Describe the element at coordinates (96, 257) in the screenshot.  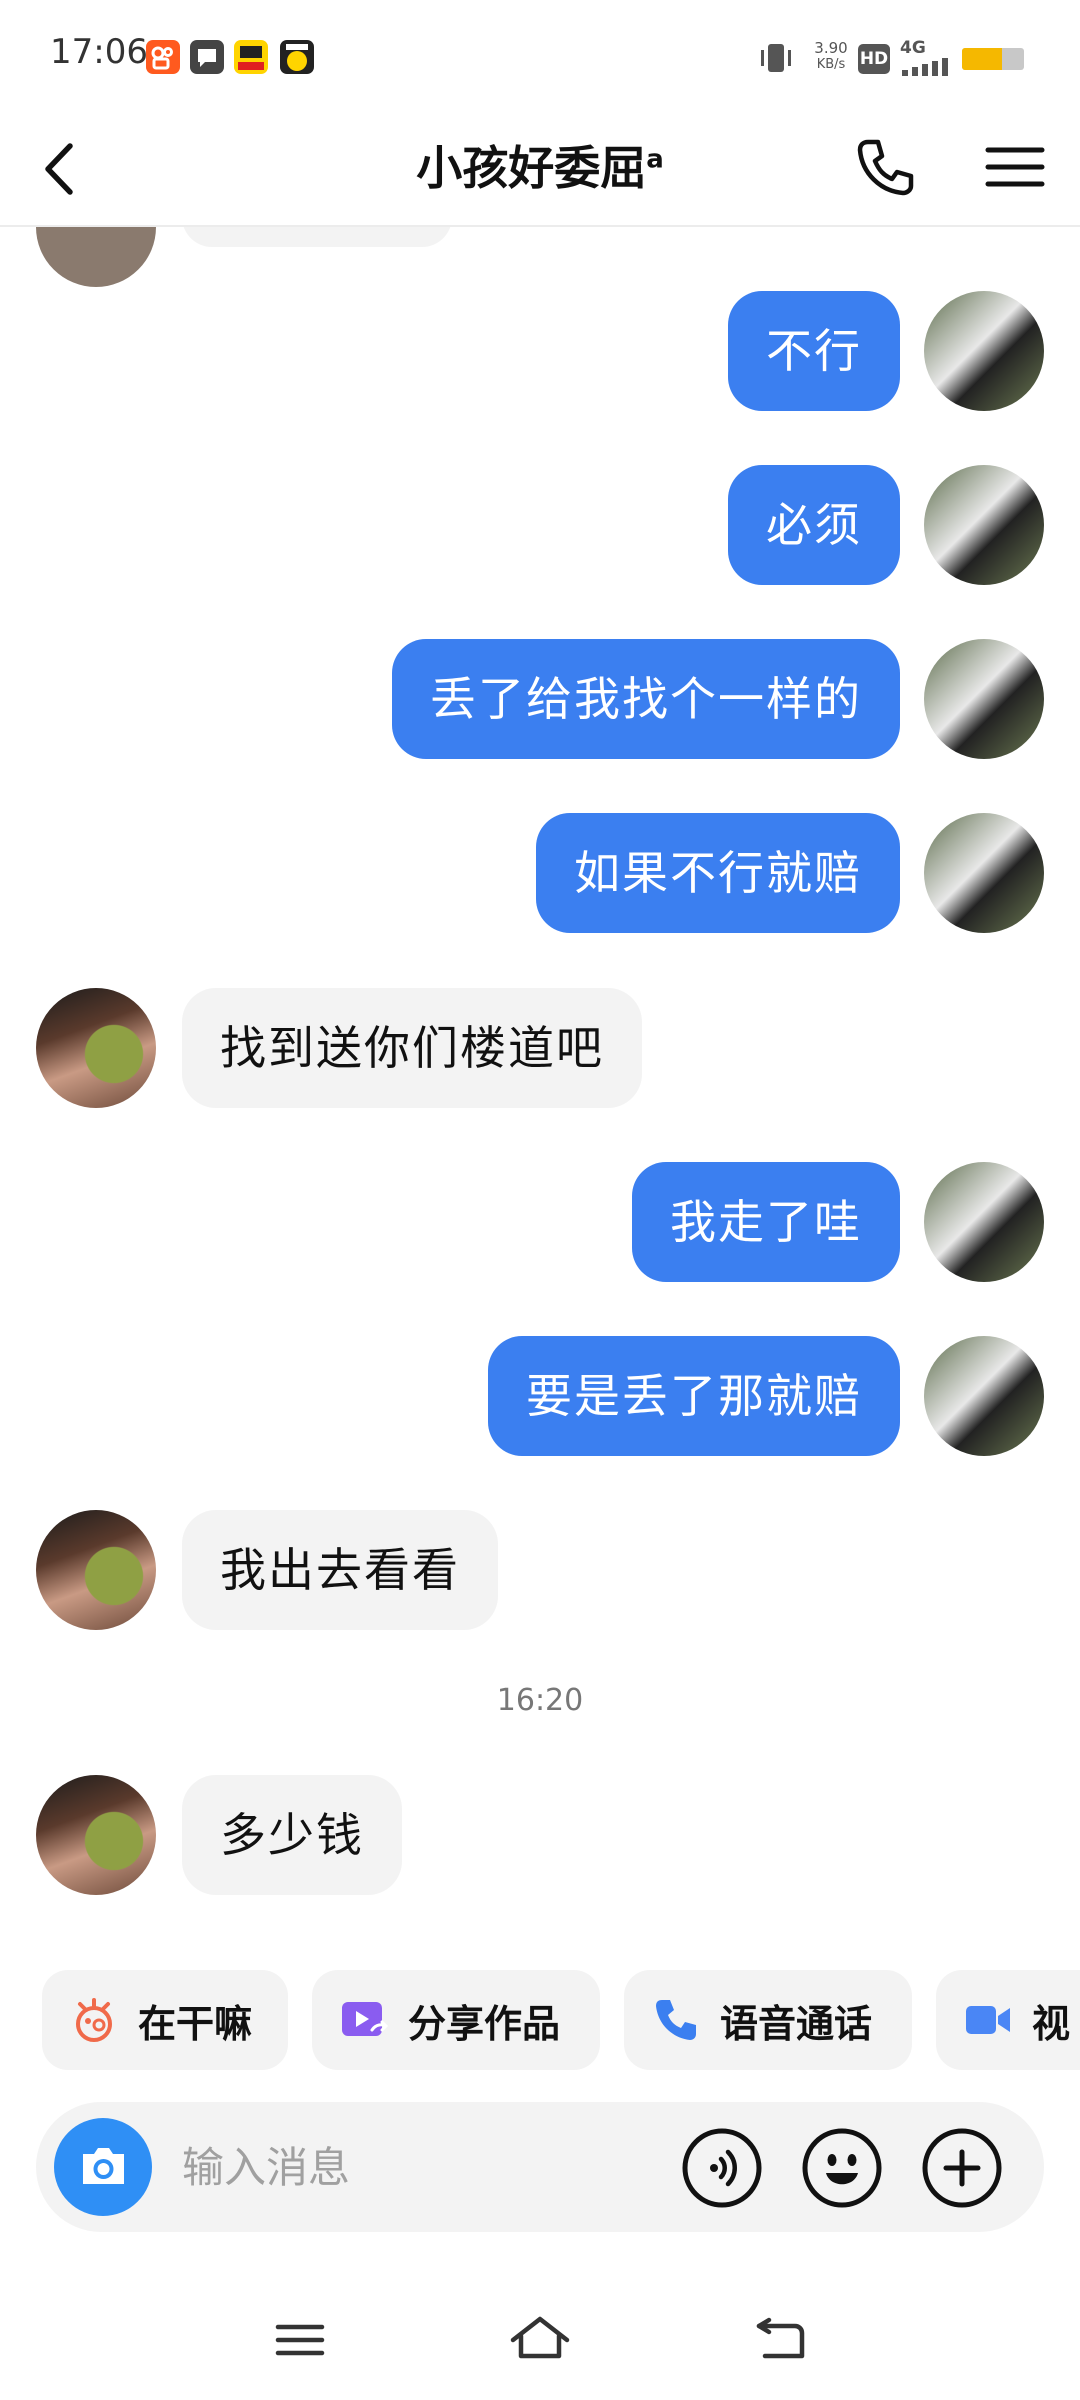
I see `avatar` at that location.